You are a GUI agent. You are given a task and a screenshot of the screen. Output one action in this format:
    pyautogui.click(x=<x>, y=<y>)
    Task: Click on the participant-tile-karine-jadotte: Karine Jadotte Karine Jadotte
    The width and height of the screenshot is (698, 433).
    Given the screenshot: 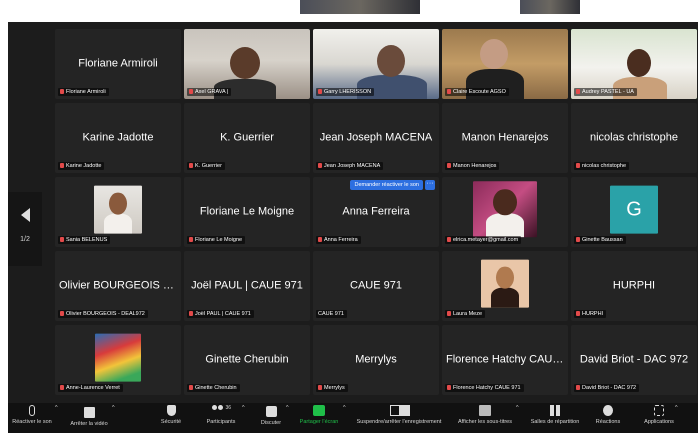 What is the action you would take?
    pyautogui.click(x=118, y=138)
    